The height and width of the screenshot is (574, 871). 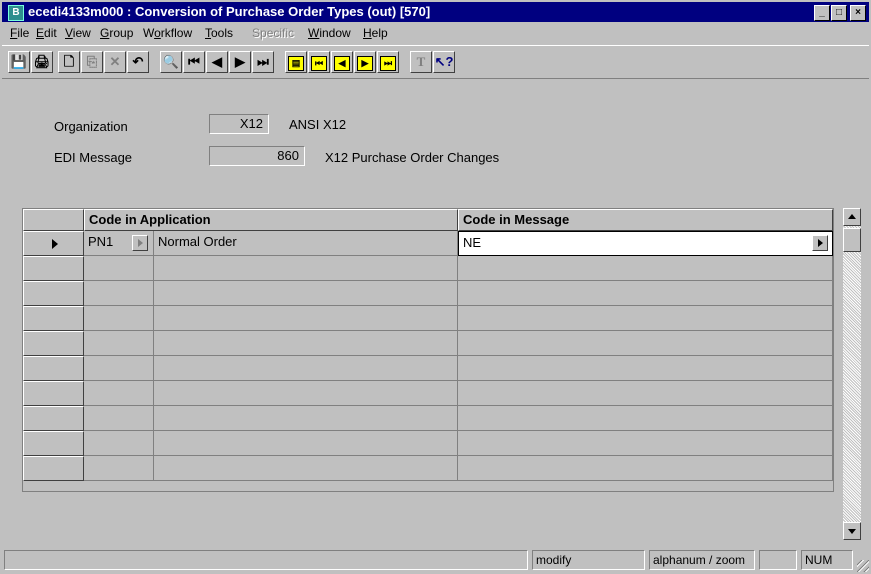 I want to click on menu-view: View, so click(x=78, y=33).